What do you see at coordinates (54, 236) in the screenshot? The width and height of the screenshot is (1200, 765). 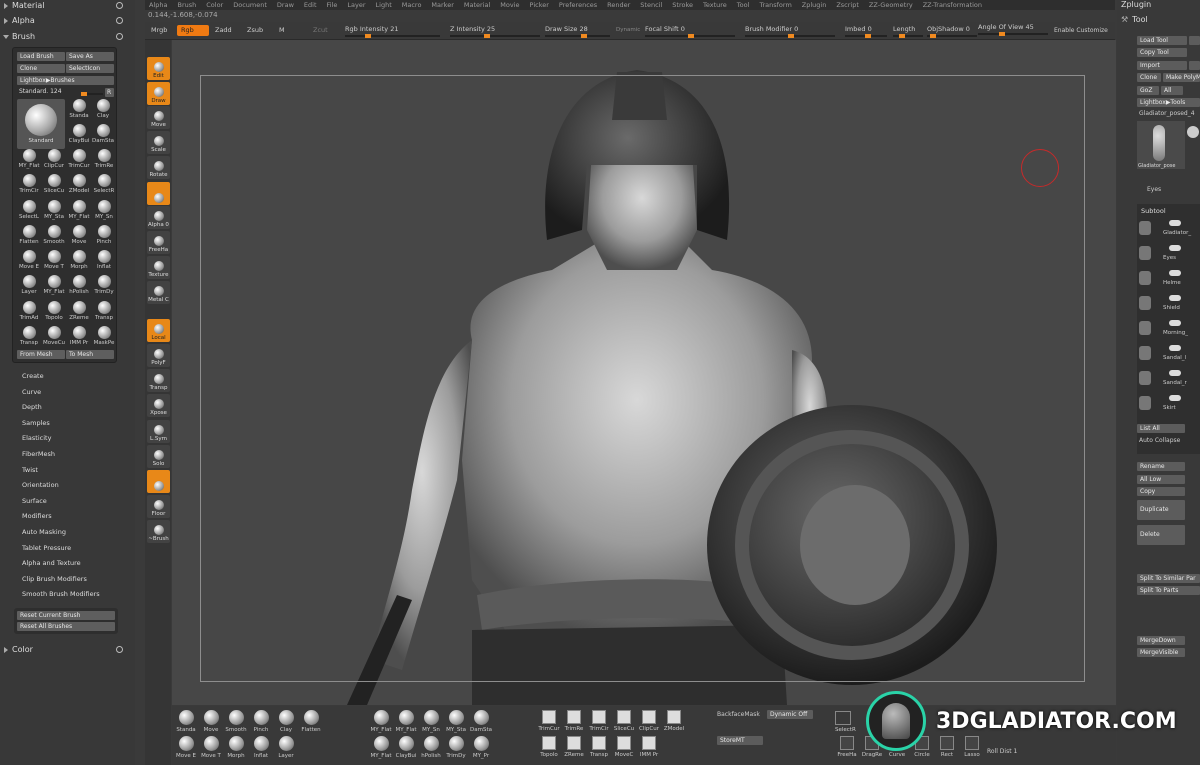 I see `brush-item: Smooth` at bounding box center [54, 236].